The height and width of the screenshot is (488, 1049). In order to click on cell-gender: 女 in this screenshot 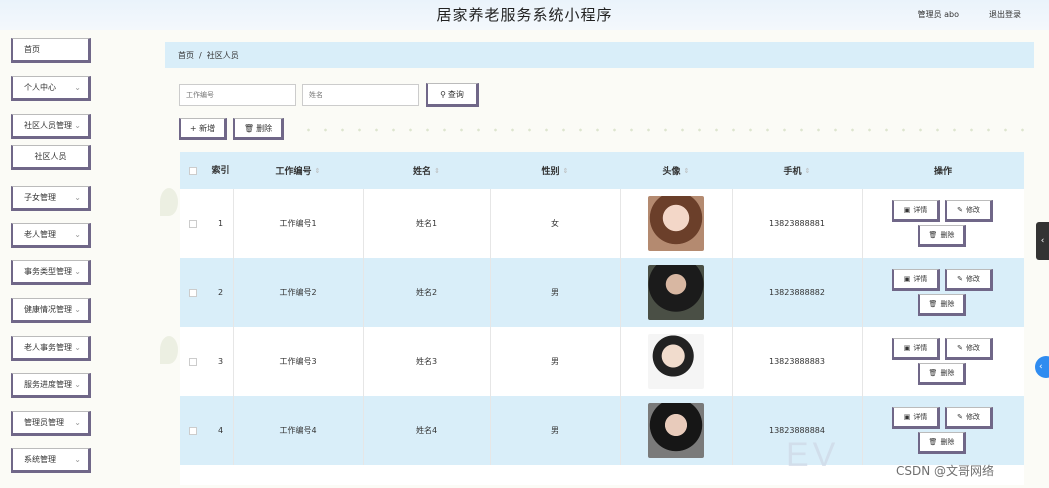, I will do `click(555, 223)`.